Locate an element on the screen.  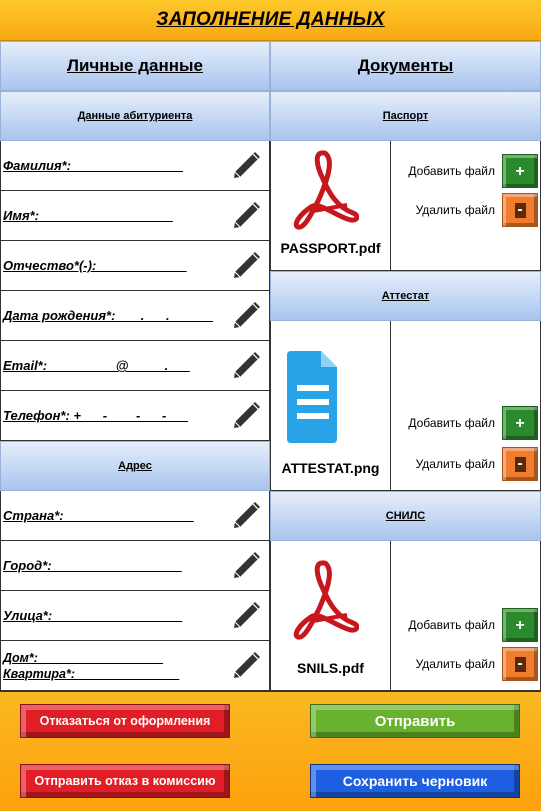
field-city: Город*:__________________ is located at coordinates (135, 566).